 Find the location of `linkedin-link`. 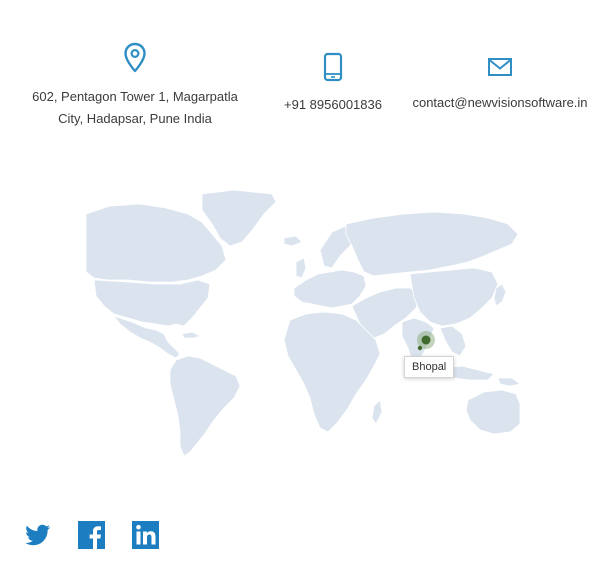

linkedin-link is located at coordinates (146, 535).